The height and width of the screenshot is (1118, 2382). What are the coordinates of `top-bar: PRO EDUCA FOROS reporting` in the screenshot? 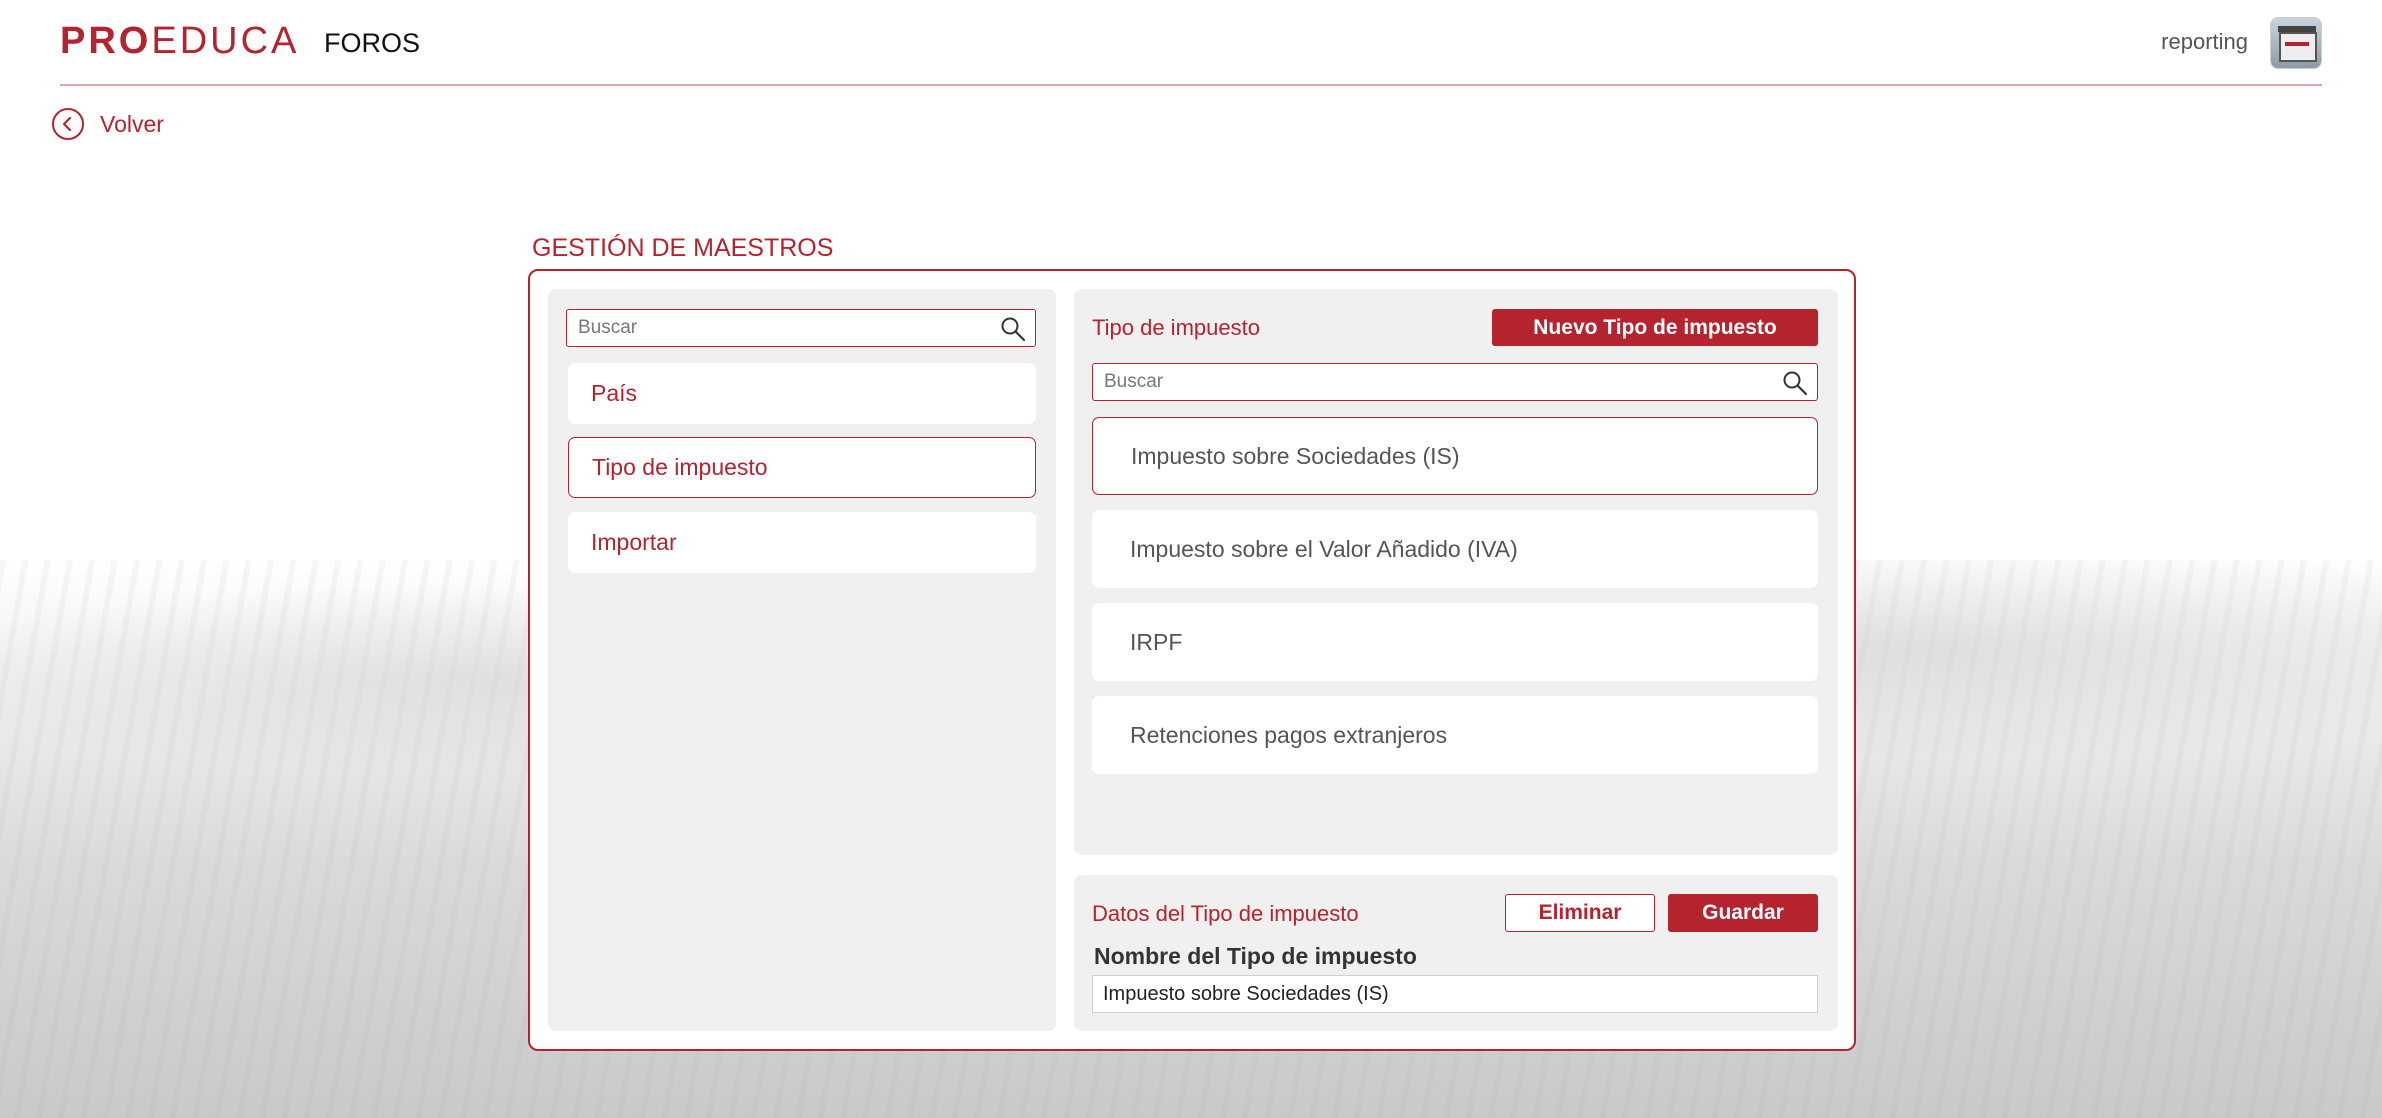 It's located at (1191, 43).